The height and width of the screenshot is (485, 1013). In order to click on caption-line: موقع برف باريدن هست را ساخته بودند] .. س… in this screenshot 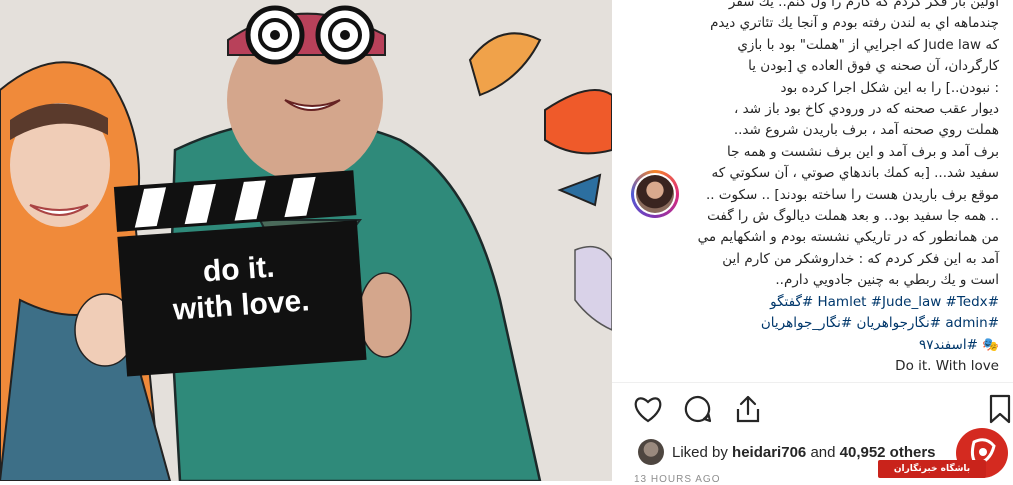, I will do `click(852, 194)`.